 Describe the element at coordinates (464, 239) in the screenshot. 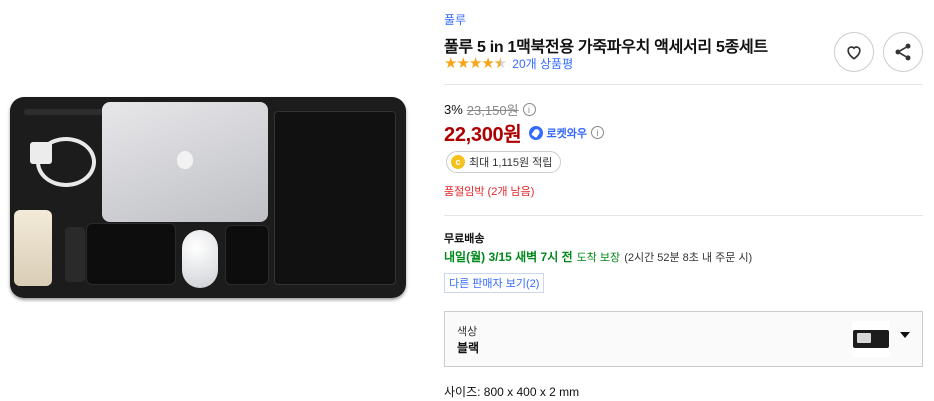

I see `free-shipping-label: 무료배송` at that location.